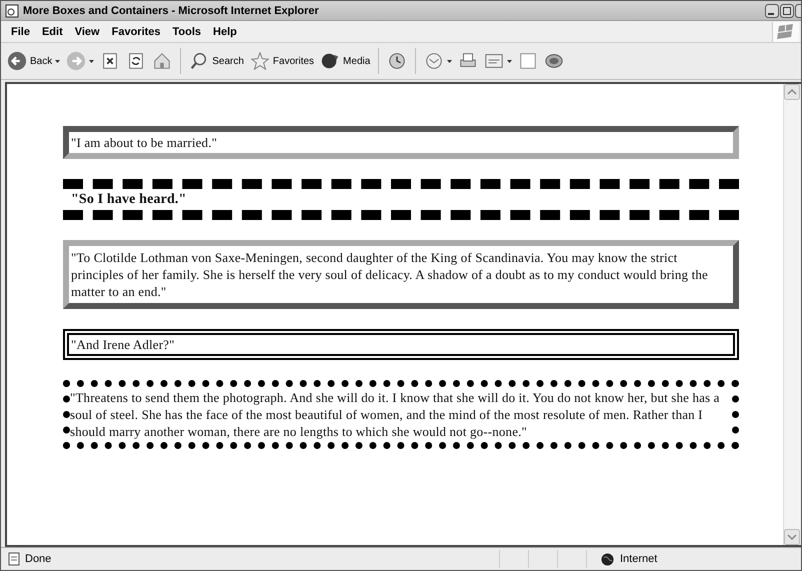 The width and height of the screenshot is (802, 571). I want to click on toolbar-button: Favorites, so click(282, 61).